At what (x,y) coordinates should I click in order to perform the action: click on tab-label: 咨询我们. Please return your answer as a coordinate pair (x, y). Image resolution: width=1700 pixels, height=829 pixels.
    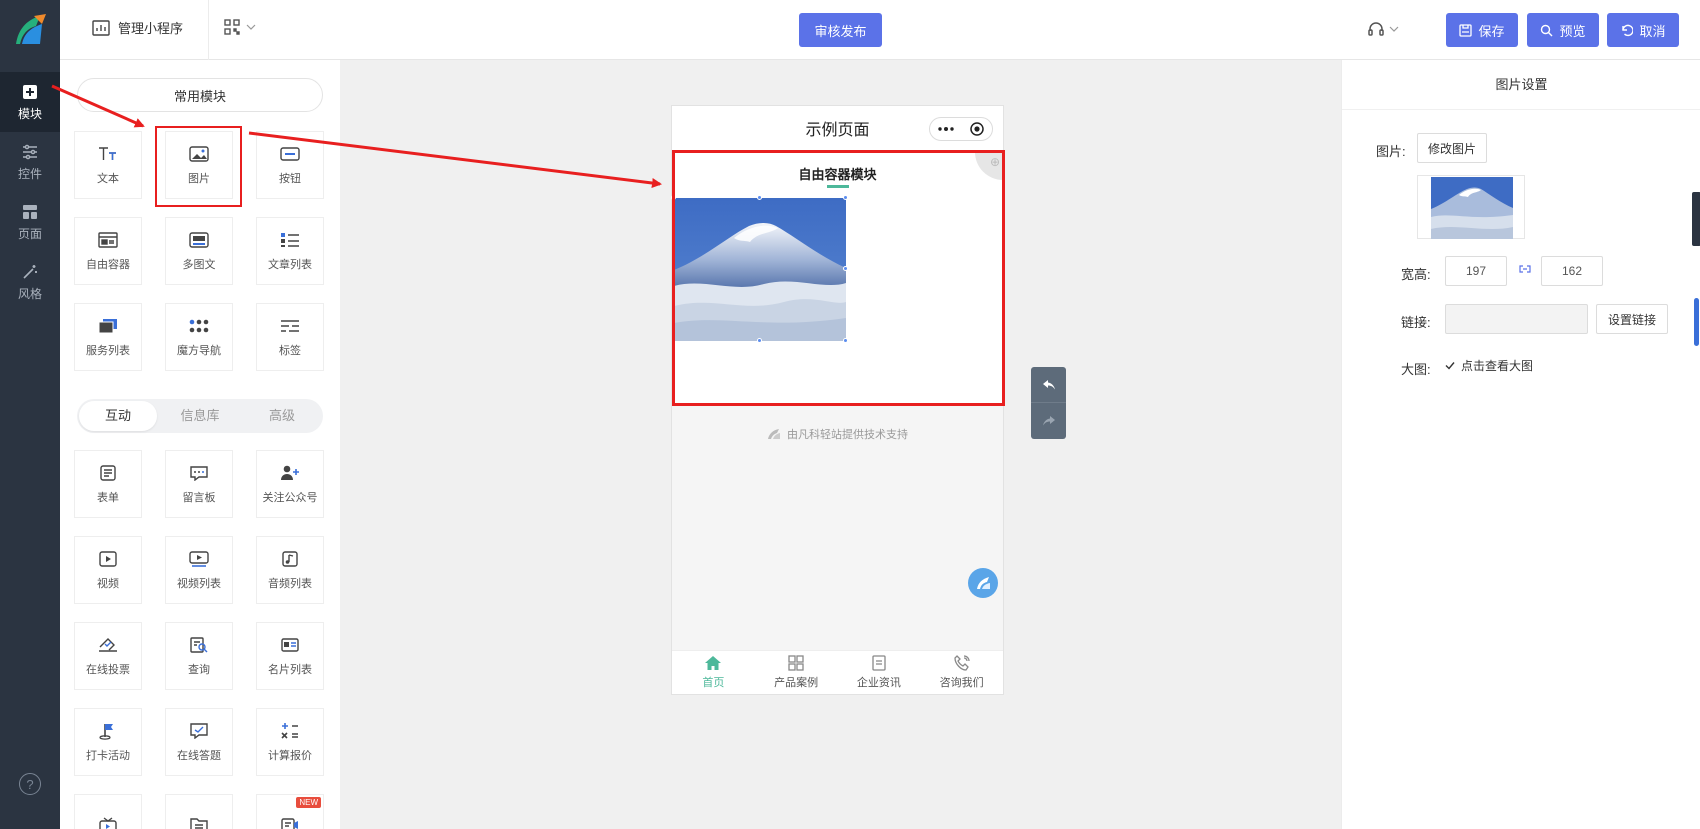
    Looking at the image, I should click on (961, 683).